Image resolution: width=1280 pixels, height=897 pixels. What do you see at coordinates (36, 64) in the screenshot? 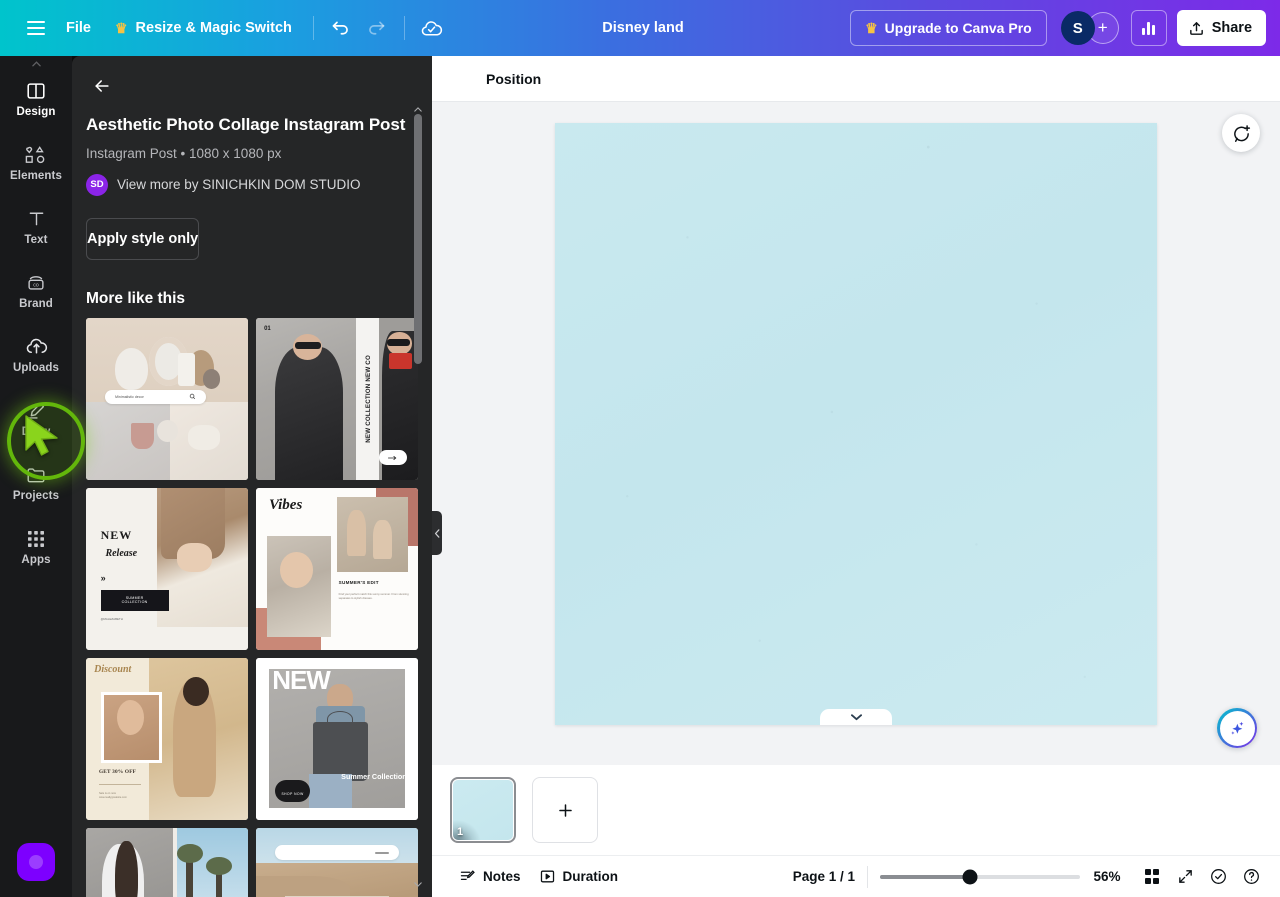
I see `rail-scroll-up` at bounding box center [36, 64].